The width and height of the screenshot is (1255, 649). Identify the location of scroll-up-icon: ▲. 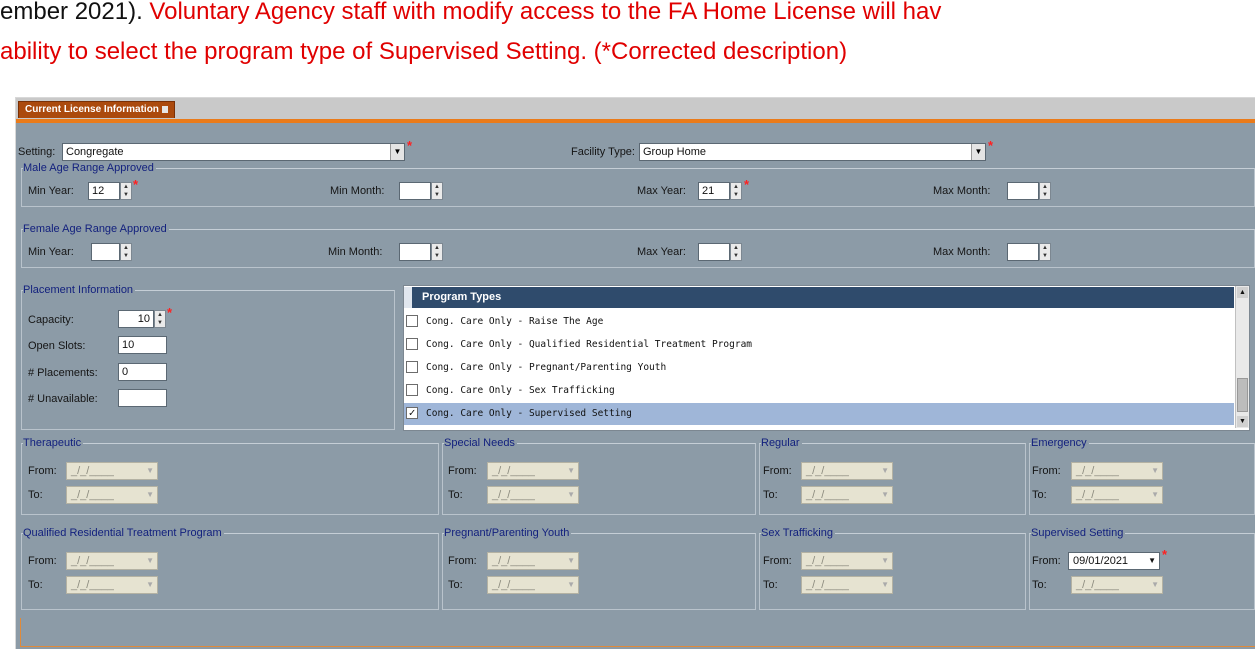
(1242, 292).